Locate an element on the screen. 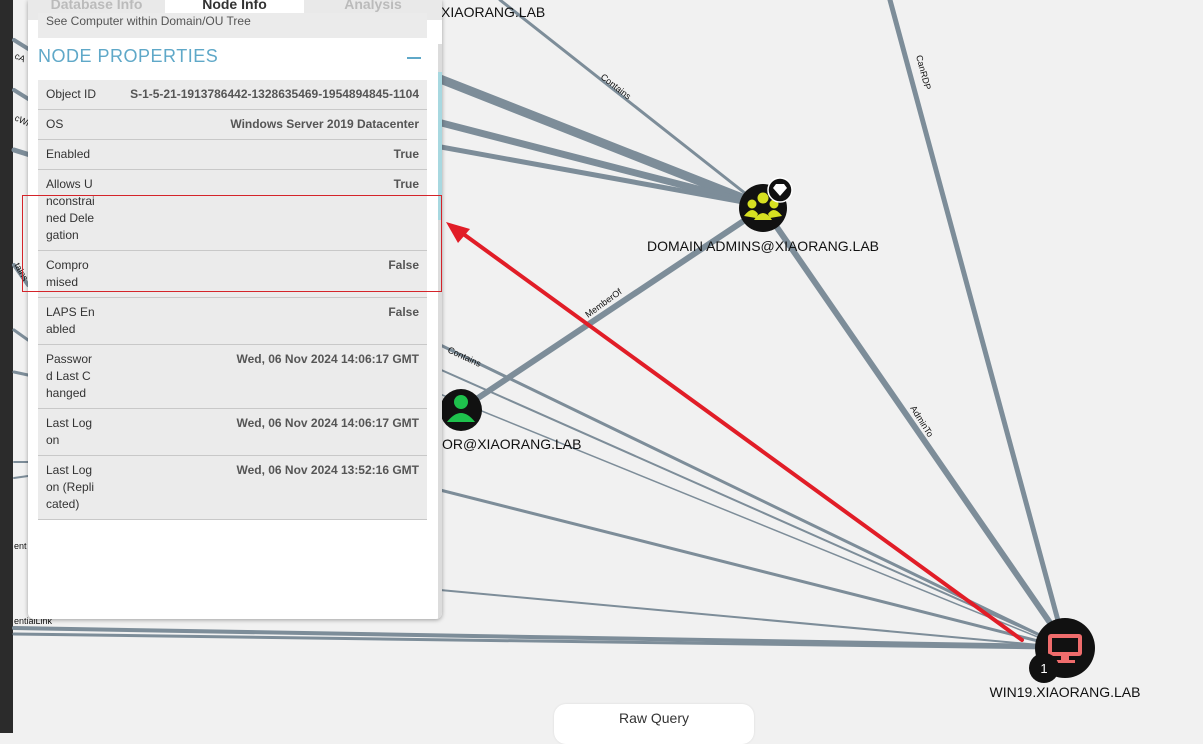  property-key: Last Logon is located at coordinates (69, 431).